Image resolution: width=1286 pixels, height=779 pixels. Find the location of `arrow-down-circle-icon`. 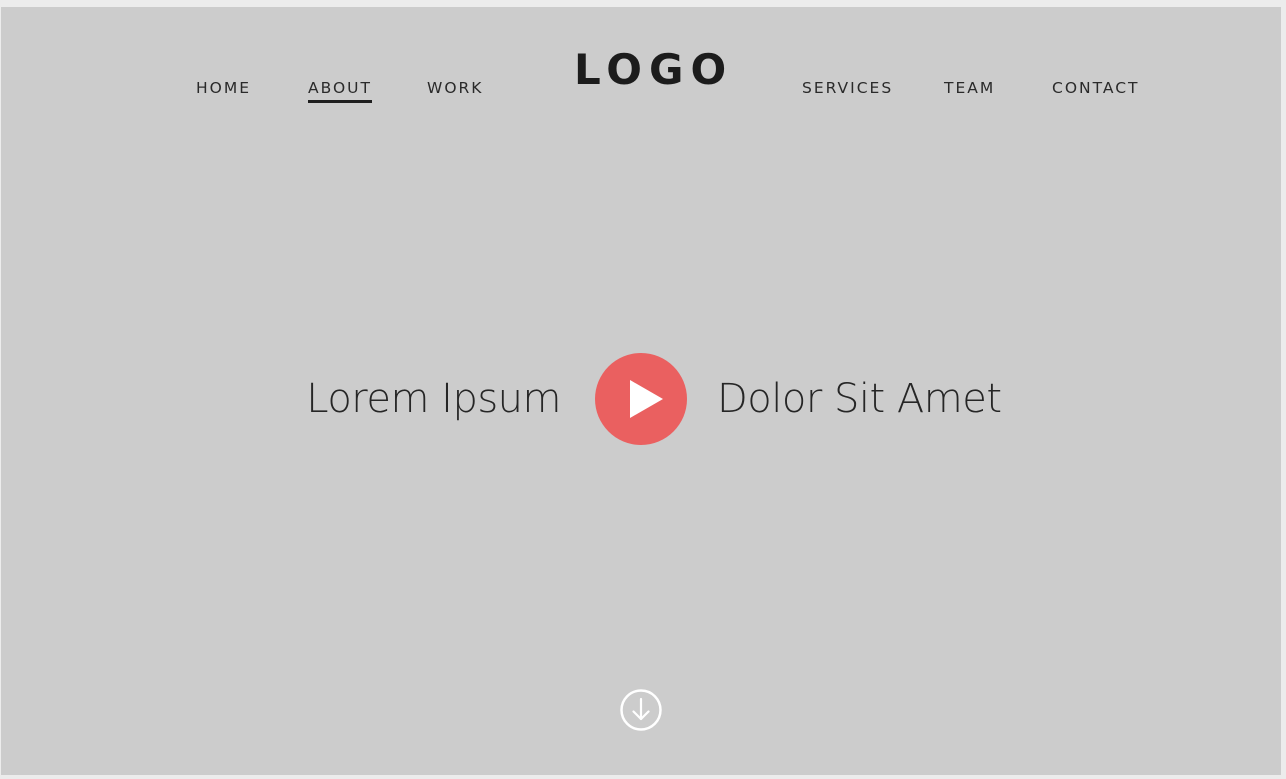

arrow-down-circle-icon is located at coordinates (641, 710).